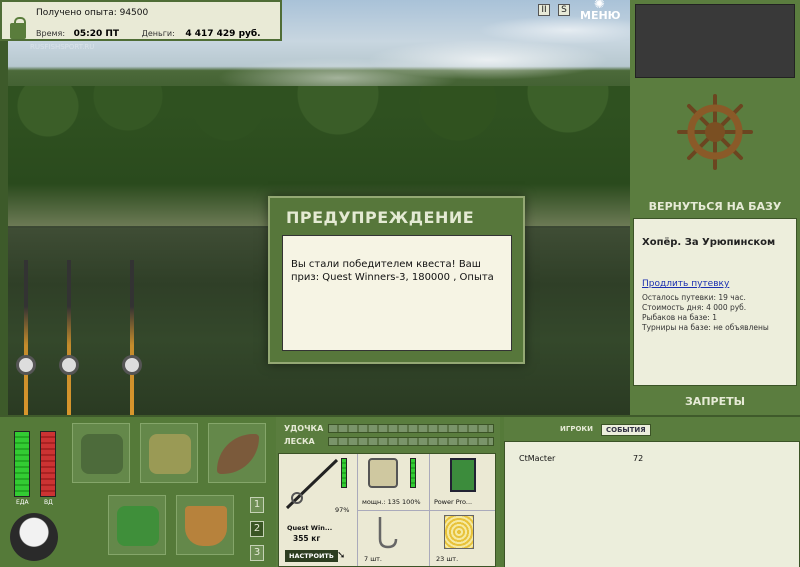 The image size is (800, 567). I want to click on sack-icon, so click(170, 454).